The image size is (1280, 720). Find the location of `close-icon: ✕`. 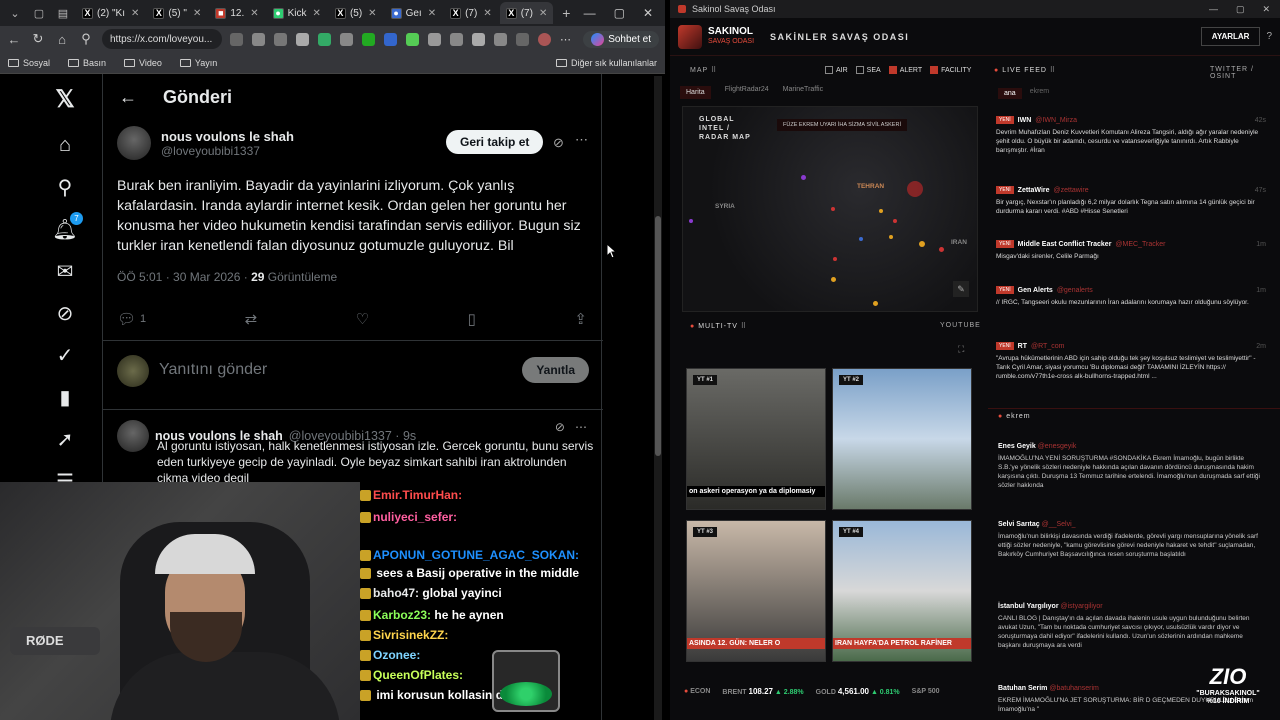

close-icon: ✕ is located at coordinates (1266, 9).